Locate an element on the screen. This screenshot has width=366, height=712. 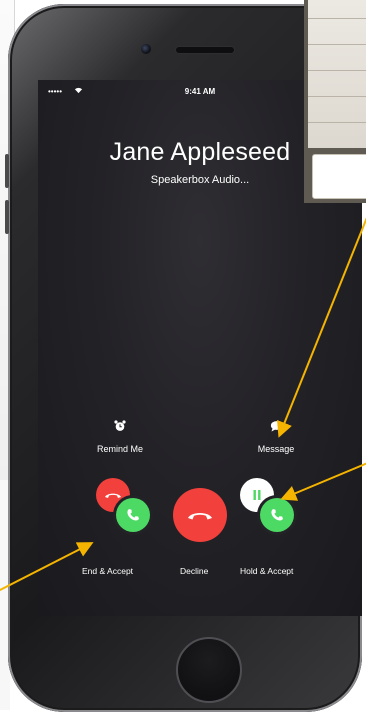
hold-and-accept-button: Hold & Accept is located at coordinates (280, 533).